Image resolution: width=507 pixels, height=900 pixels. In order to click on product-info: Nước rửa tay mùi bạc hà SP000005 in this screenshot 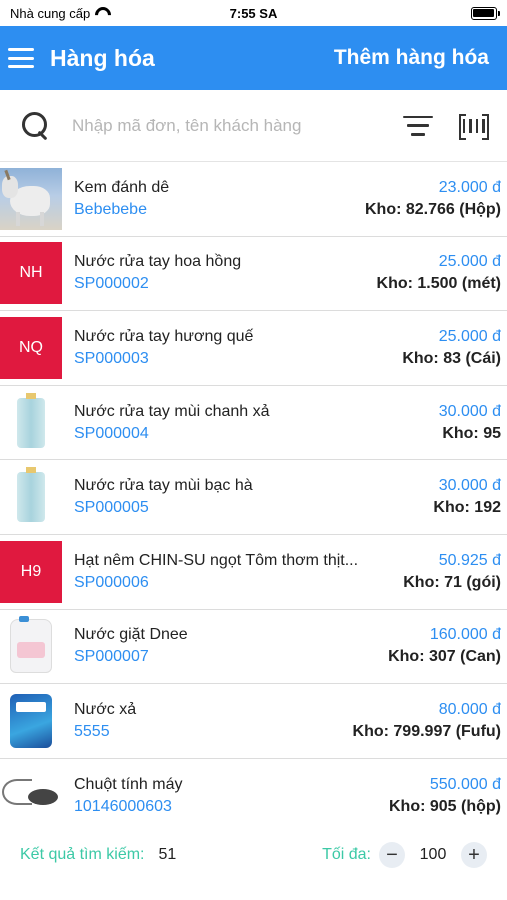, I will do `click(243, 497)`.